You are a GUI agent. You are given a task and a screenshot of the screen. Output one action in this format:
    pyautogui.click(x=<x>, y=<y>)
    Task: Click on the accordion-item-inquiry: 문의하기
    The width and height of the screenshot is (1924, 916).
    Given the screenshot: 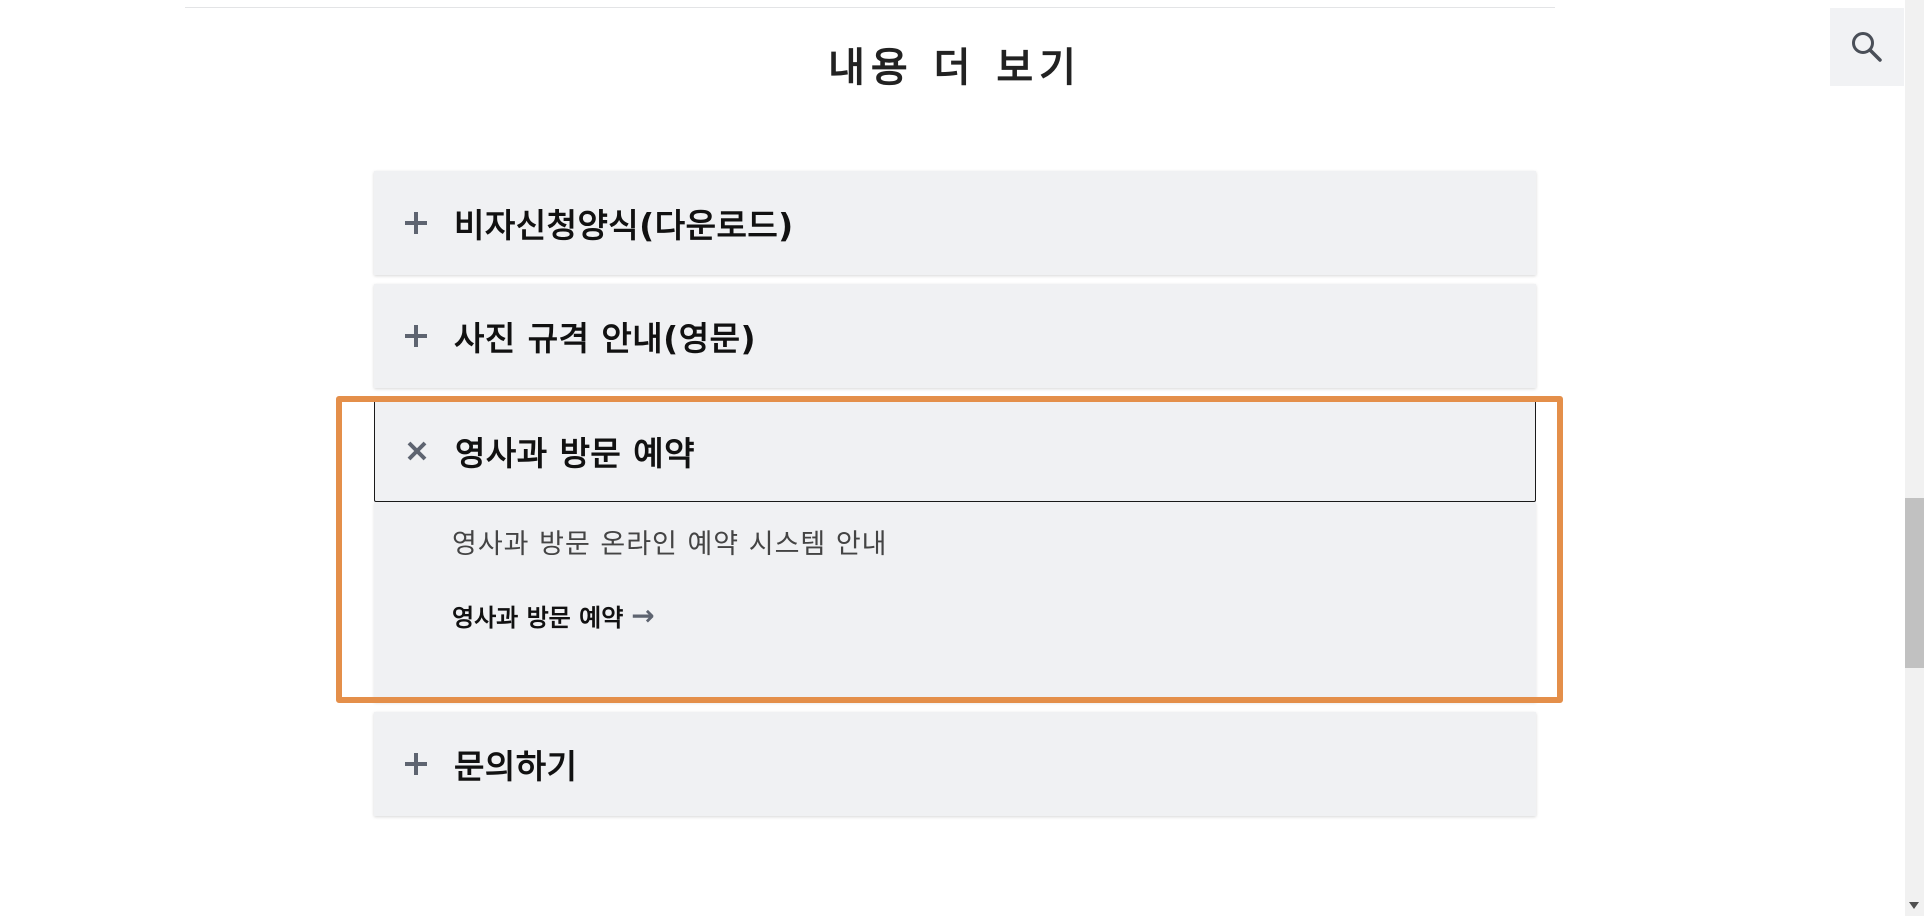 What is the action you would take?
    pyautogui.click(x=955, y=764)
    